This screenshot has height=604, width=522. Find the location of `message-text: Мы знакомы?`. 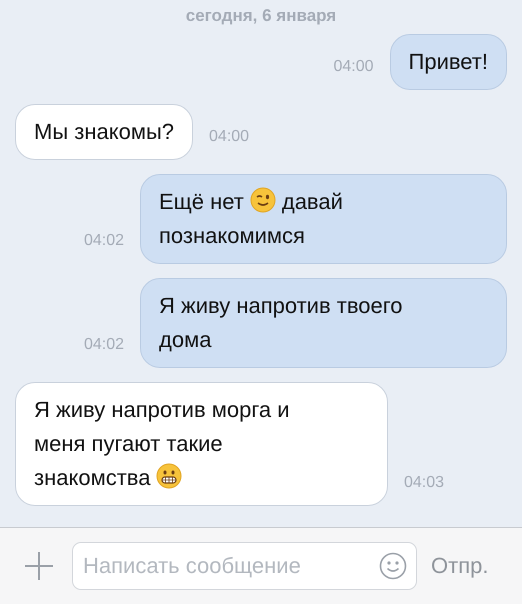

message-text: Мы знакомы? is located at coordinates (104, 131).